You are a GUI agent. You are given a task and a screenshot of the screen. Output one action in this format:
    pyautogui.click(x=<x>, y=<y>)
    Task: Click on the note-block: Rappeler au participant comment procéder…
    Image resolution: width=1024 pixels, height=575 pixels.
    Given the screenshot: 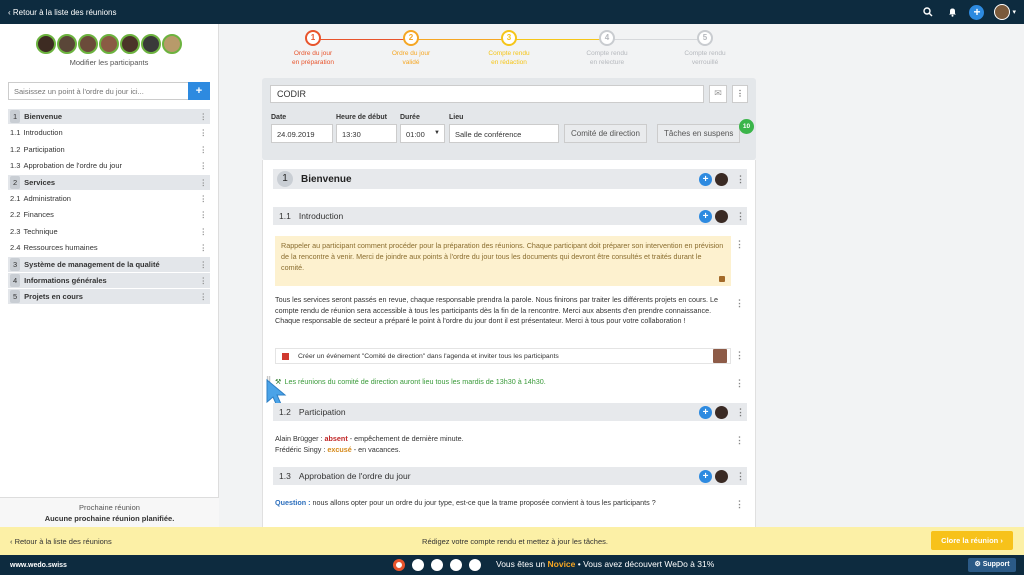 What is the action you would take?
    pyautogui.click(x=503, y=261)
    